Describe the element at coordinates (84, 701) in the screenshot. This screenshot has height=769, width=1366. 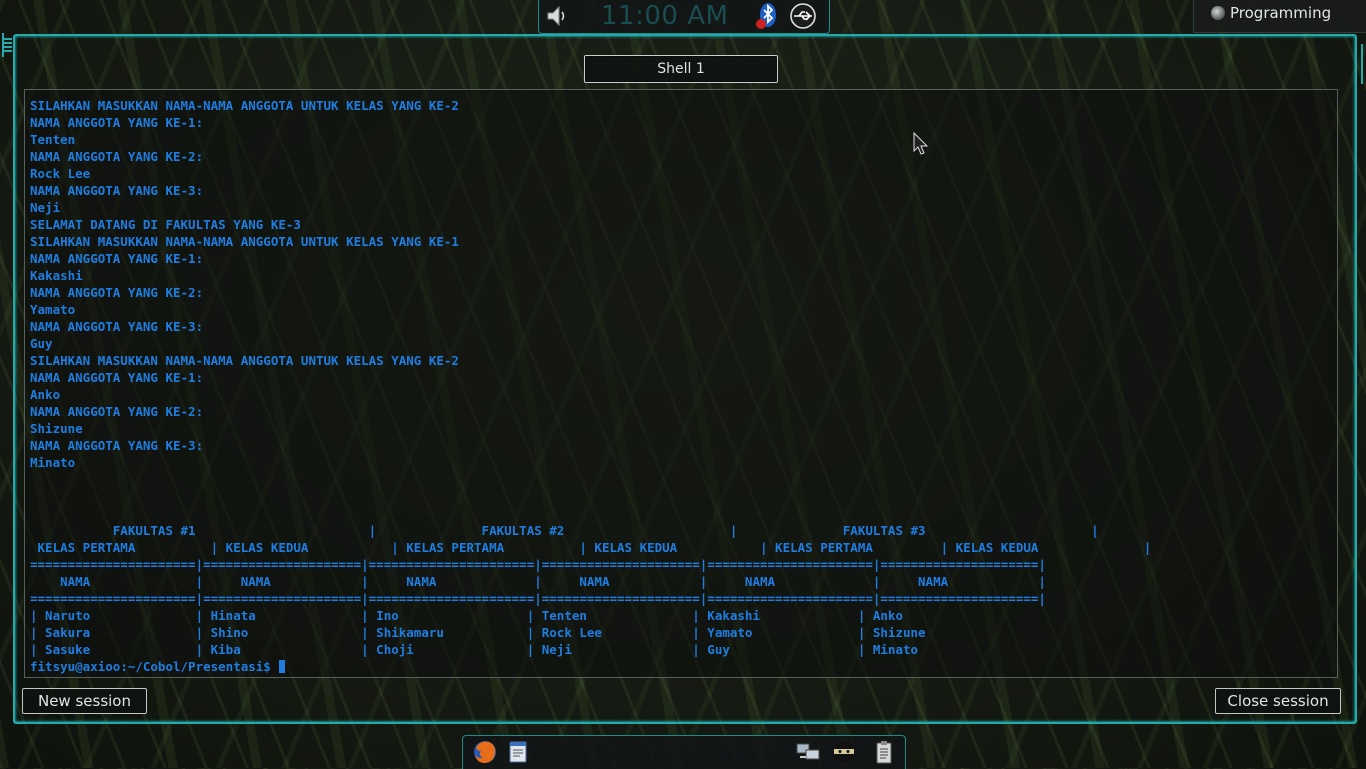
I see `new-session-button: New session` at that location.